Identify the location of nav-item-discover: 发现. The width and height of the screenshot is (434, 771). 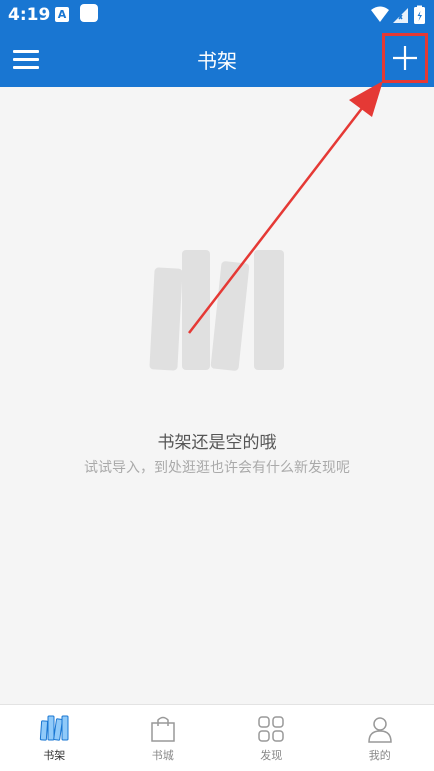
(271, 738).